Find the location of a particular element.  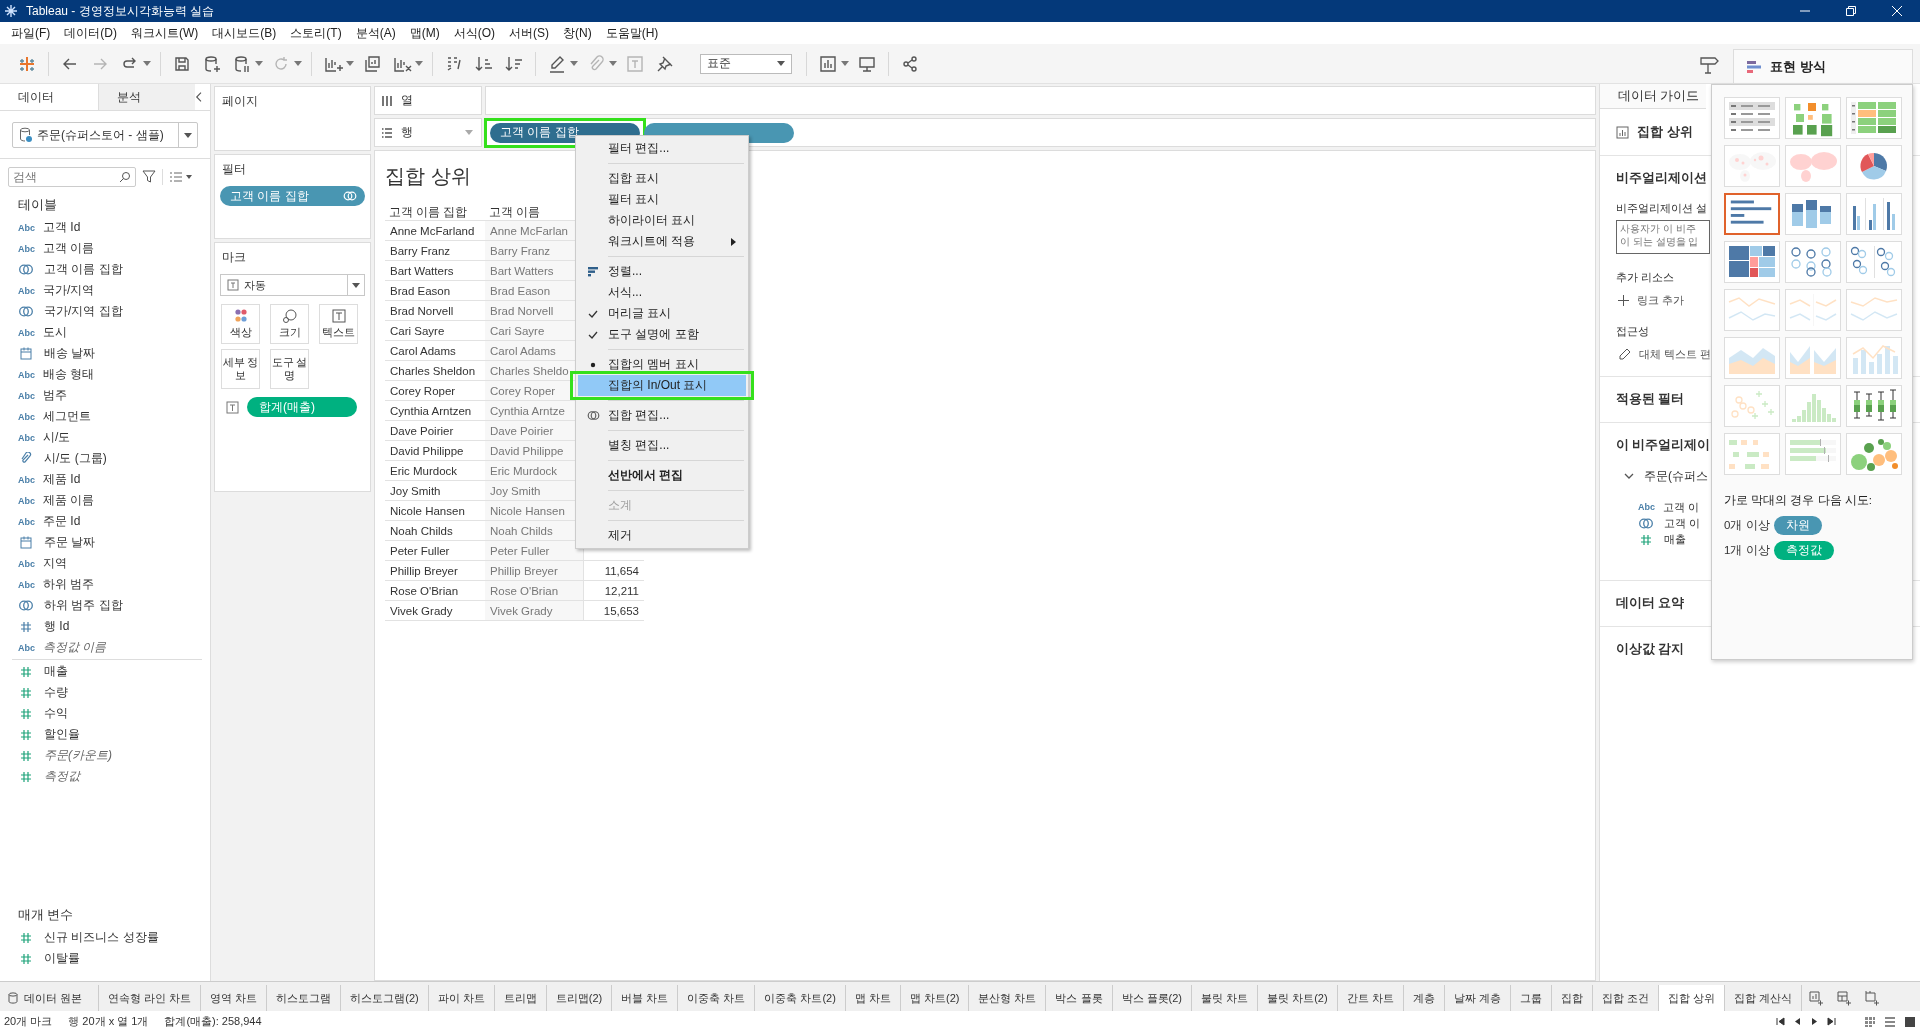

last-page-icon is located at coordinates (1831, 1021).